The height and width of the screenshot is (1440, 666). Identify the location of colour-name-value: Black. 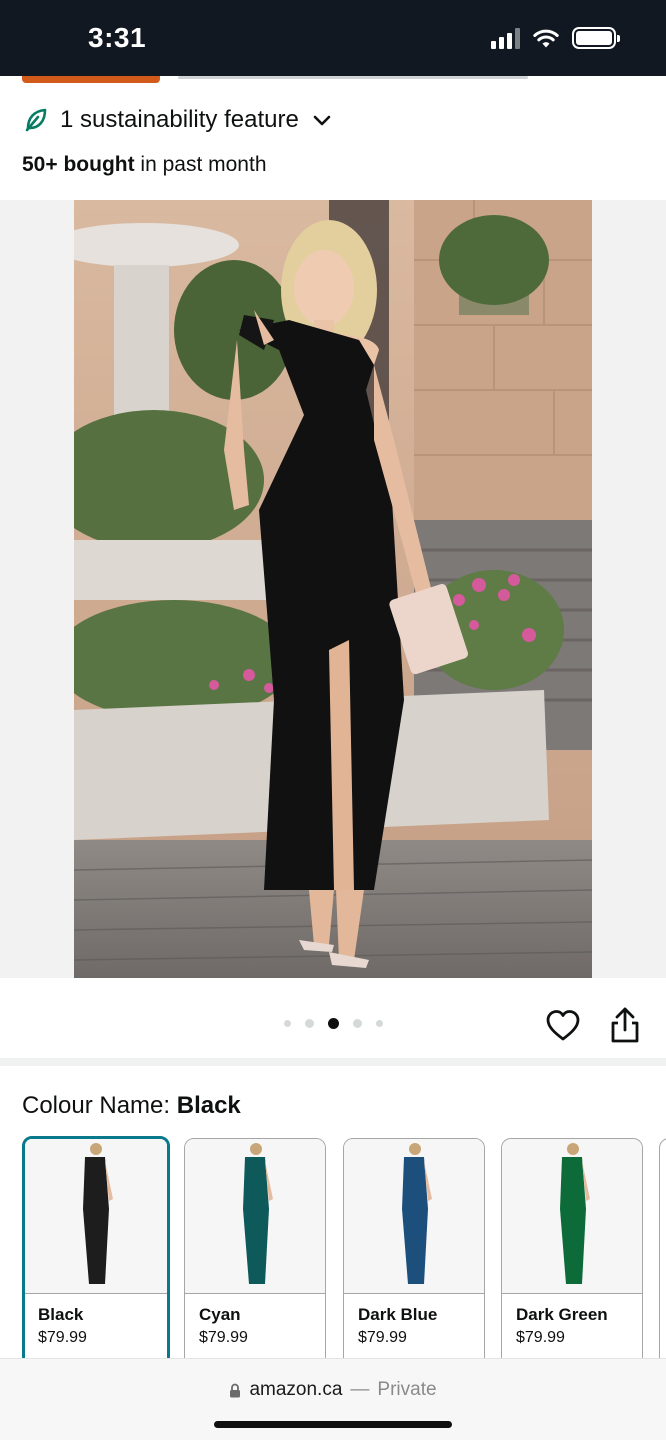
(208, 1105).